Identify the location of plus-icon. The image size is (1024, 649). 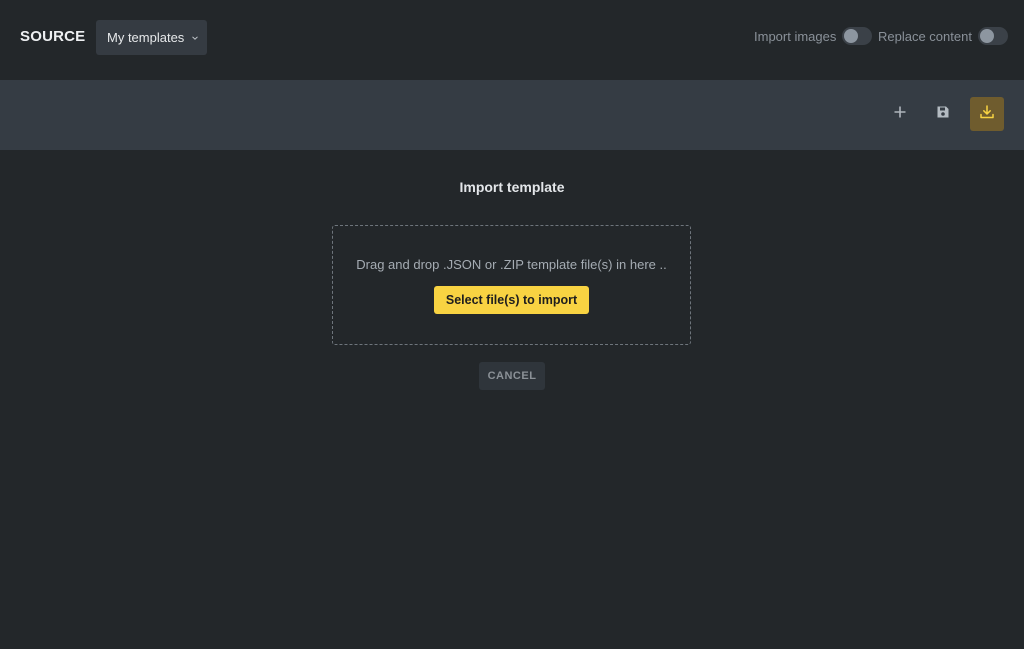
(900, 114).